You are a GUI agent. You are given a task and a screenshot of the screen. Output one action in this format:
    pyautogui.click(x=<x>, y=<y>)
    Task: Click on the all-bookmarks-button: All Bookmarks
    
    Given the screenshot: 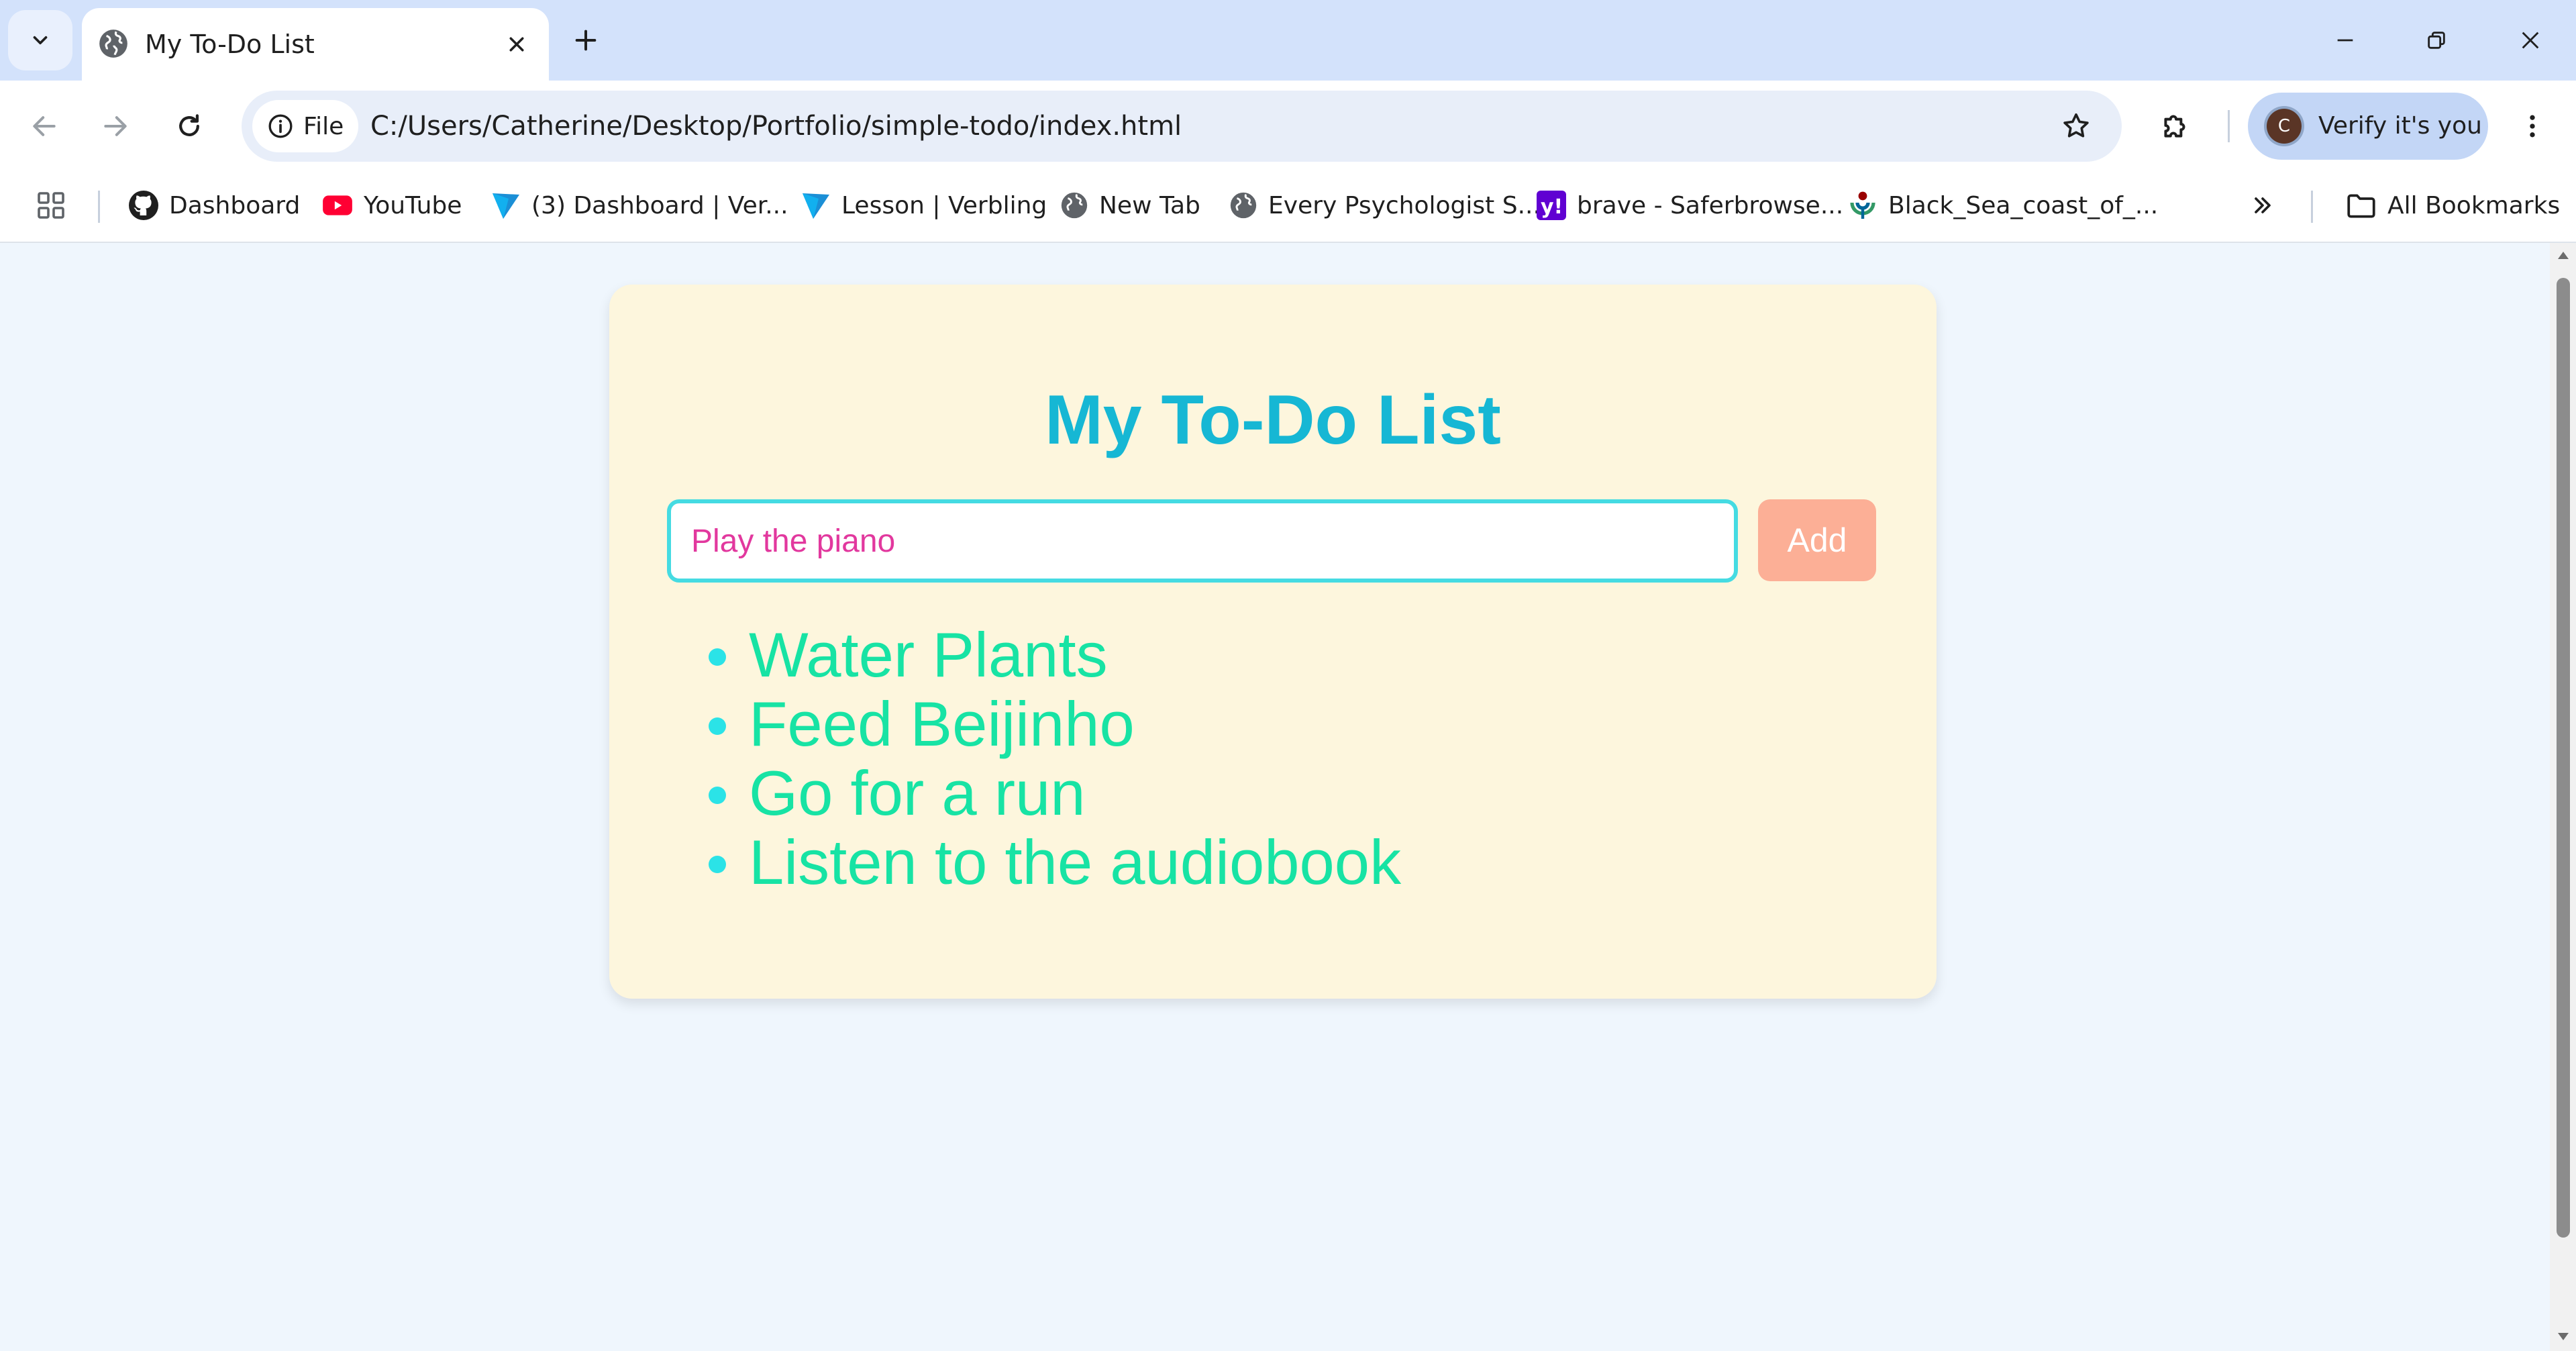 What is the action you would take?
    pyautogui.click(x=2452, y=206)
    